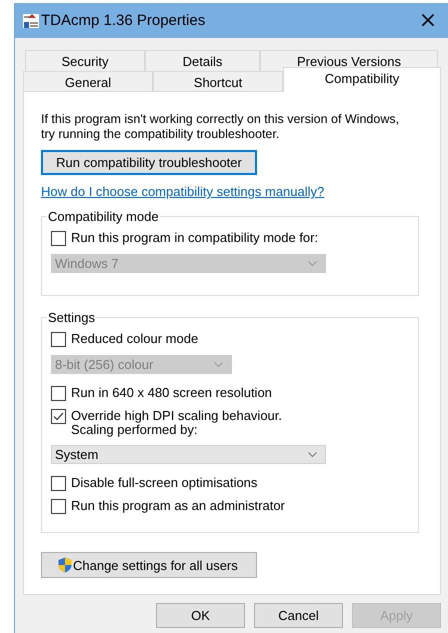 The height and width of the screenshot is (633, 448). Describe the element at coordinates (134, 339) in the screenshot. I see `checkbox-label: Reduced colour mode` at that location.